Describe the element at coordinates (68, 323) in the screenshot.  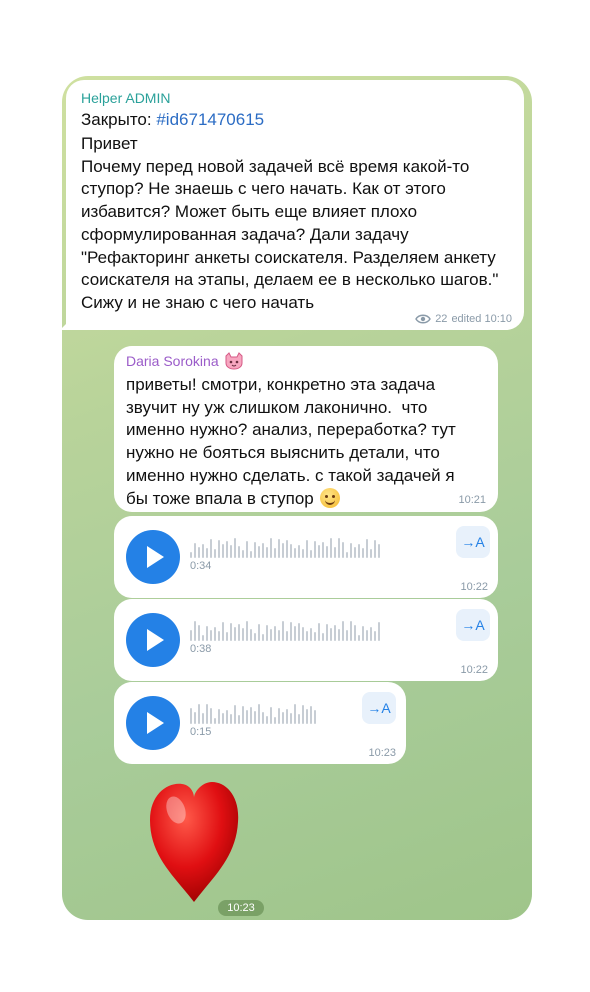
I see `bubble-tail` at that location.